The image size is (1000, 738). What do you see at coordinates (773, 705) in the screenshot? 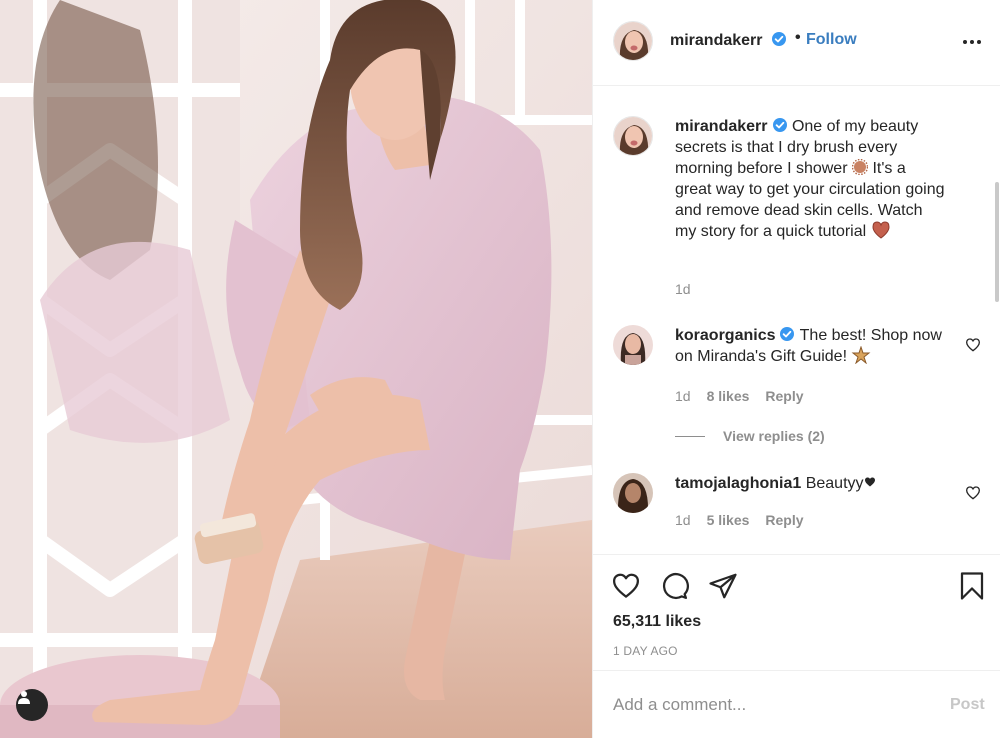
I see `comment-input` at bounding box center [773, 705].